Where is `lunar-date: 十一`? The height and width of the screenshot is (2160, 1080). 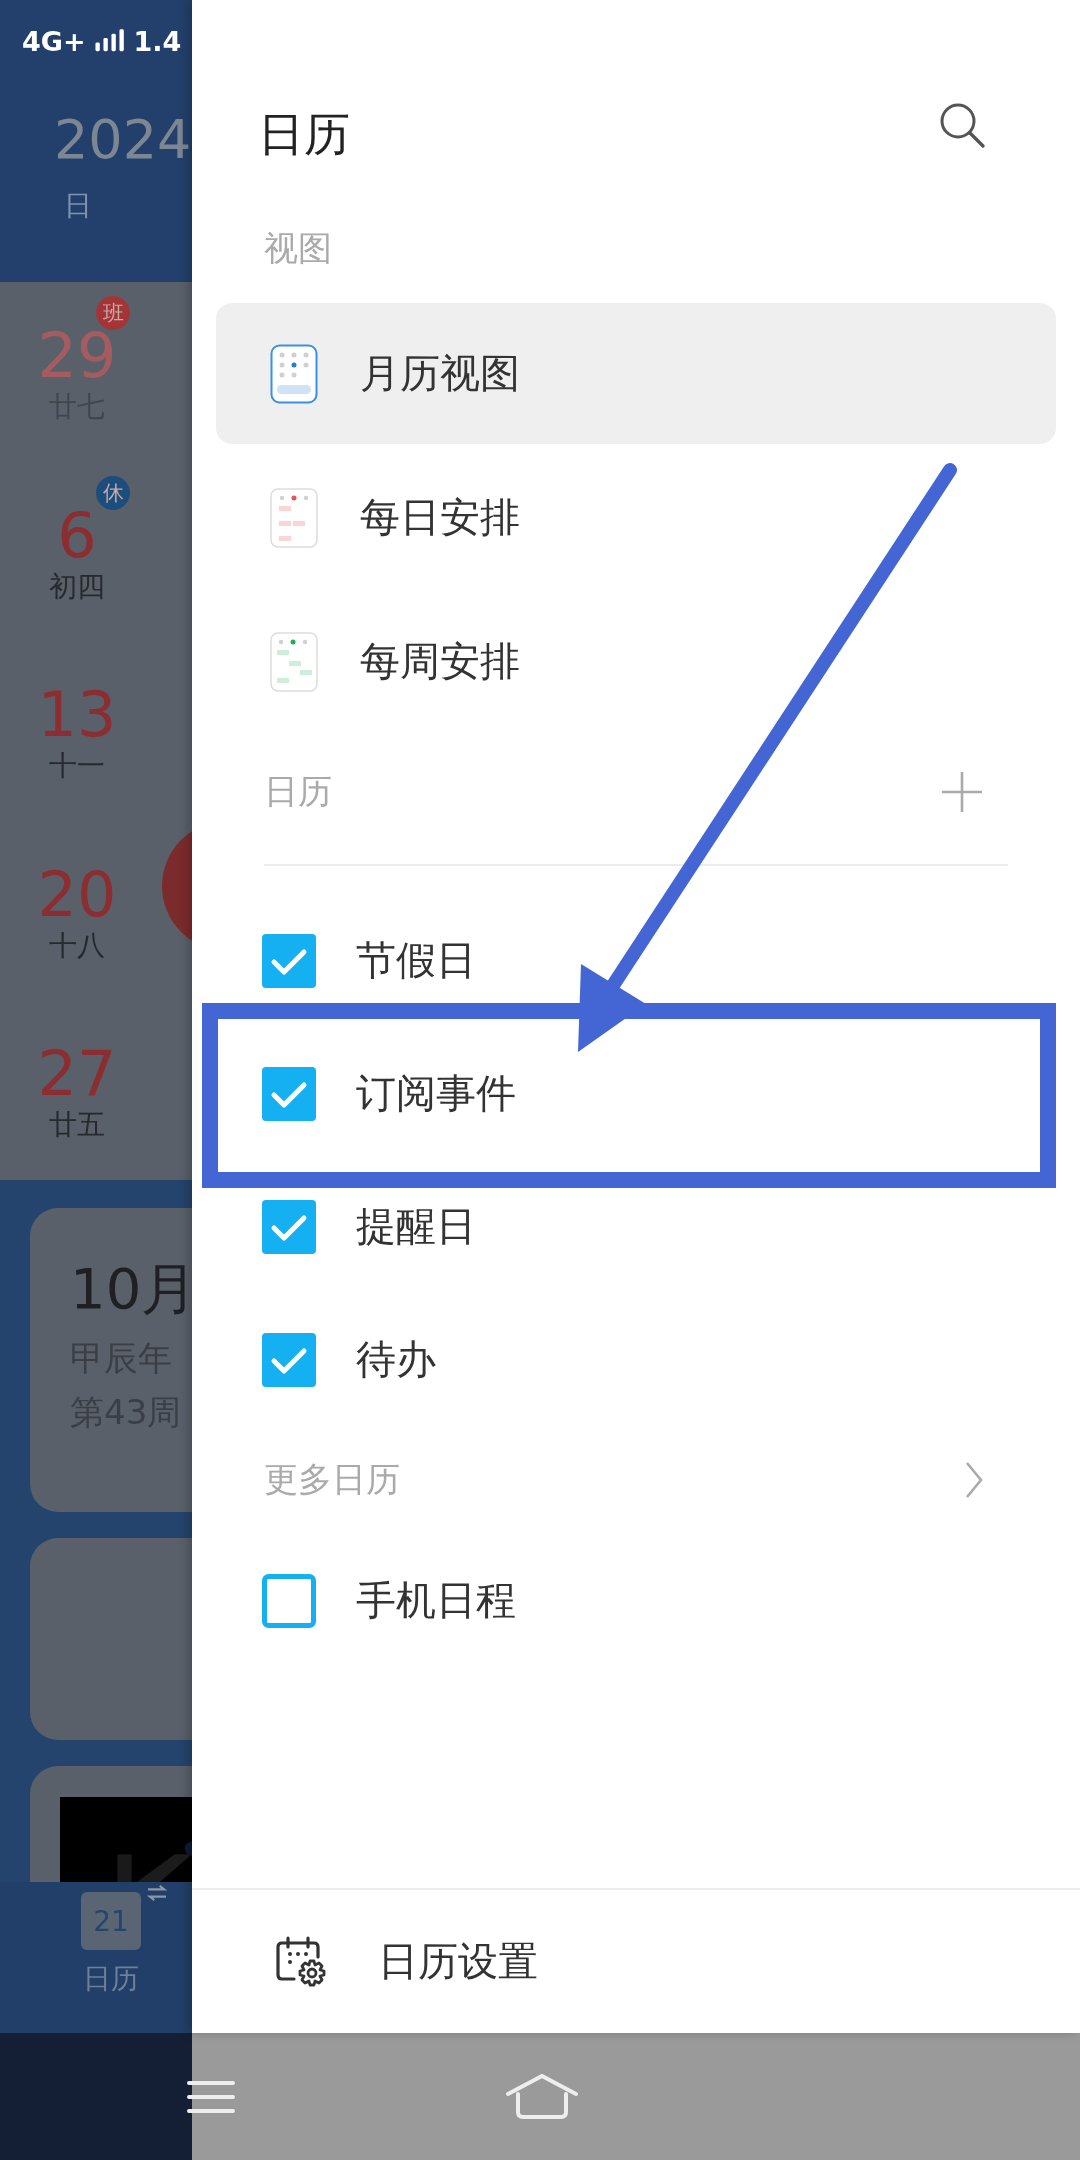
lunar-date: 十一 is located at coordinates (77, 766).